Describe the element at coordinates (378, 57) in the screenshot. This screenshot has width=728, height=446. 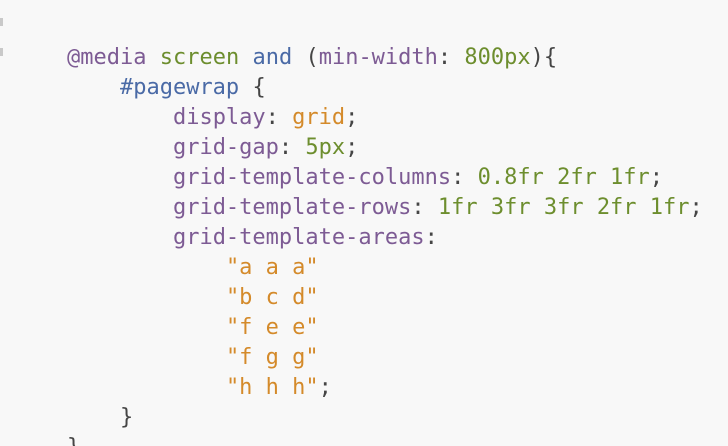
I see `media-feature-token: min-width` at that location.